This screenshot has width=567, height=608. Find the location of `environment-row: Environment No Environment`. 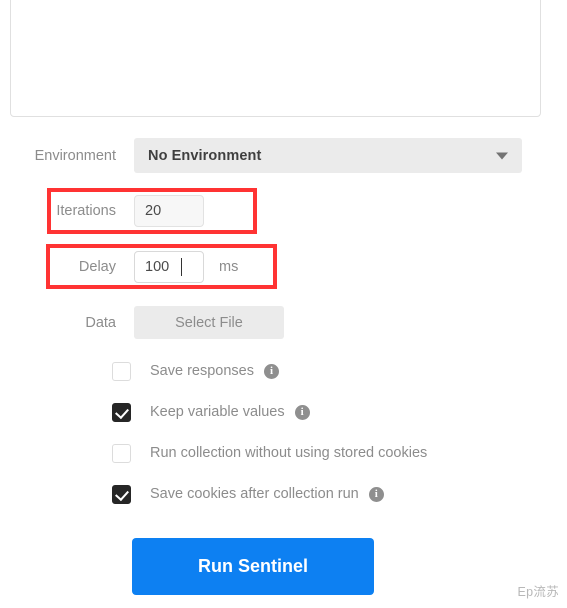

environment-row: Environment No Environment is located at coordinates (261, 155).